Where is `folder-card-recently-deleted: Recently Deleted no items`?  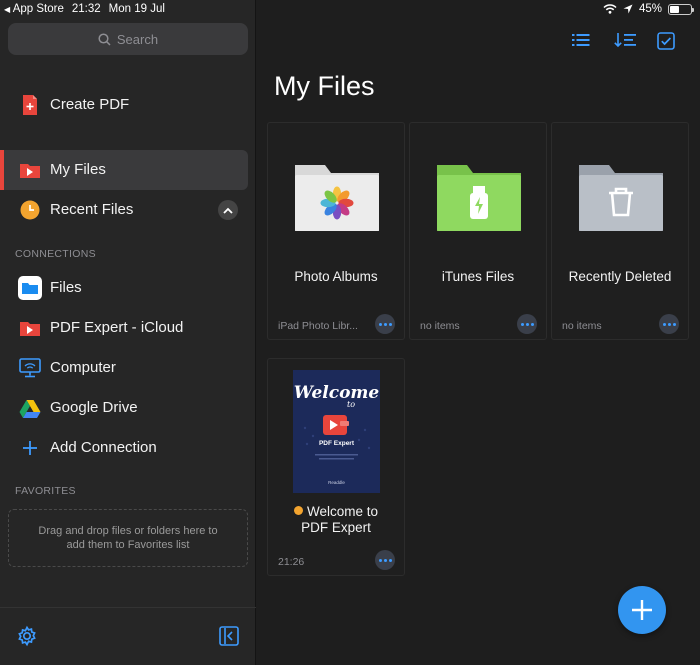 folder-card-recently-deleted: Recently Deleted no items is located at coordinates (620, 231).